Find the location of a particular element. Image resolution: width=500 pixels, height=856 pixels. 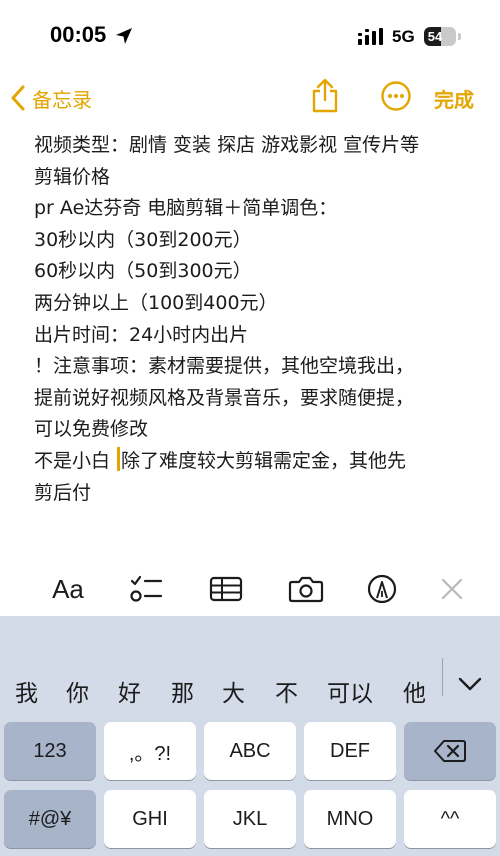

delete-key is located at coordinates (450, 751).